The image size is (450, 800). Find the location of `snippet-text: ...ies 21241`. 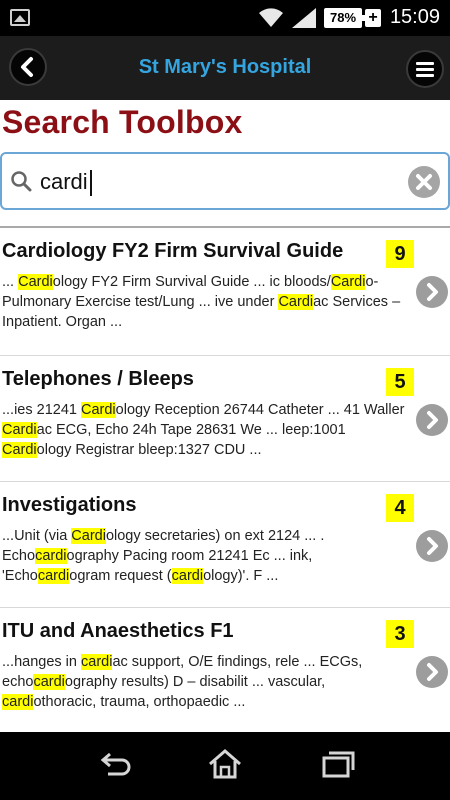

snippet-text: ...ies 21241 is located at coordinates (41, 410).